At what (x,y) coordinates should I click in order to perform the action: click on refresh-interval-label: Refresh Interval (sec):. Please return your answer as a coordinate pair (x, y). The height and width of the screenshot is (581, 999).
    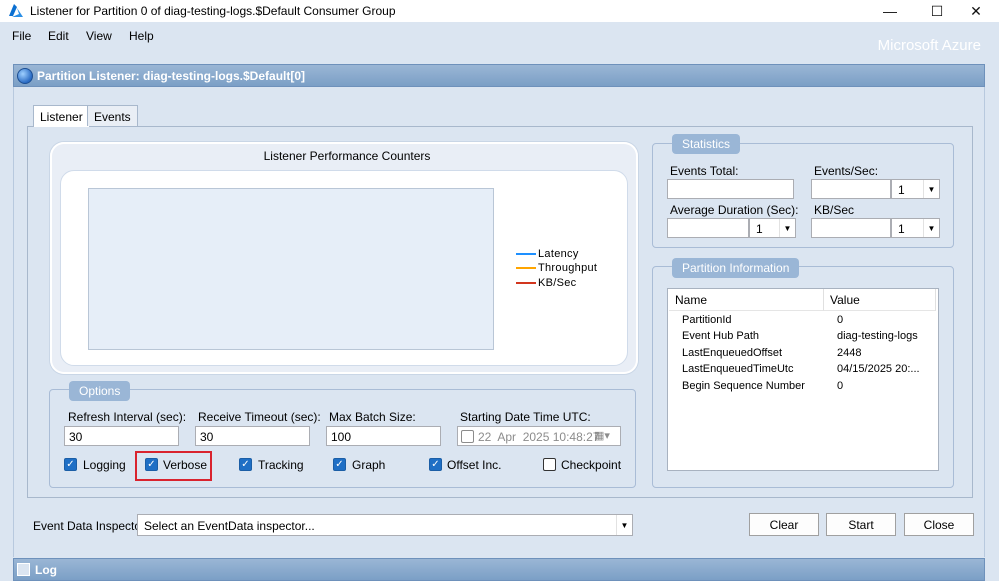
    Looking at the image, I should click on (127, 417).